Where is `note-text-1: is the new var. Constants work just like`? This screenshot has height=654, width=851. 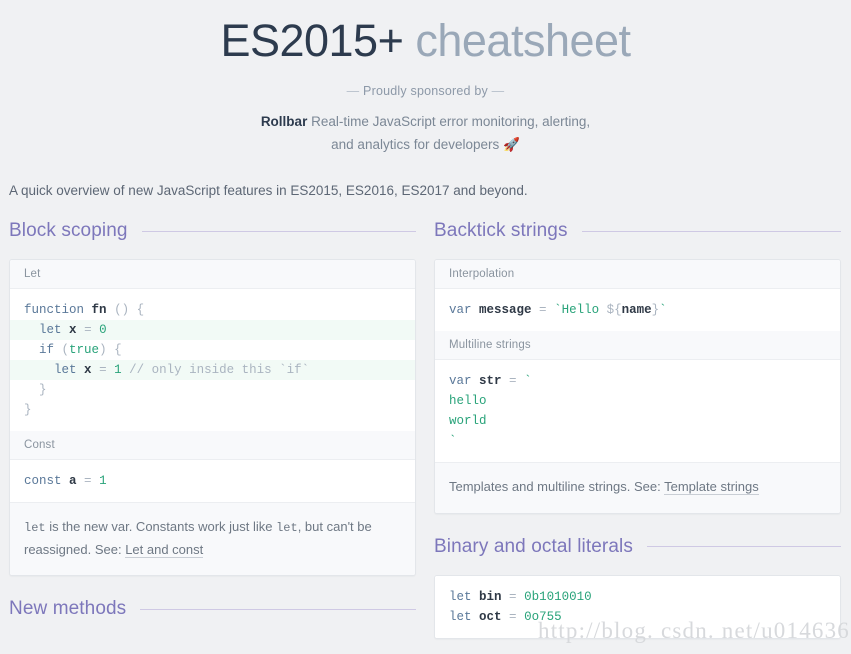
note-text-1: is the new var. Constants work just like is located at coordinates (161, 527).